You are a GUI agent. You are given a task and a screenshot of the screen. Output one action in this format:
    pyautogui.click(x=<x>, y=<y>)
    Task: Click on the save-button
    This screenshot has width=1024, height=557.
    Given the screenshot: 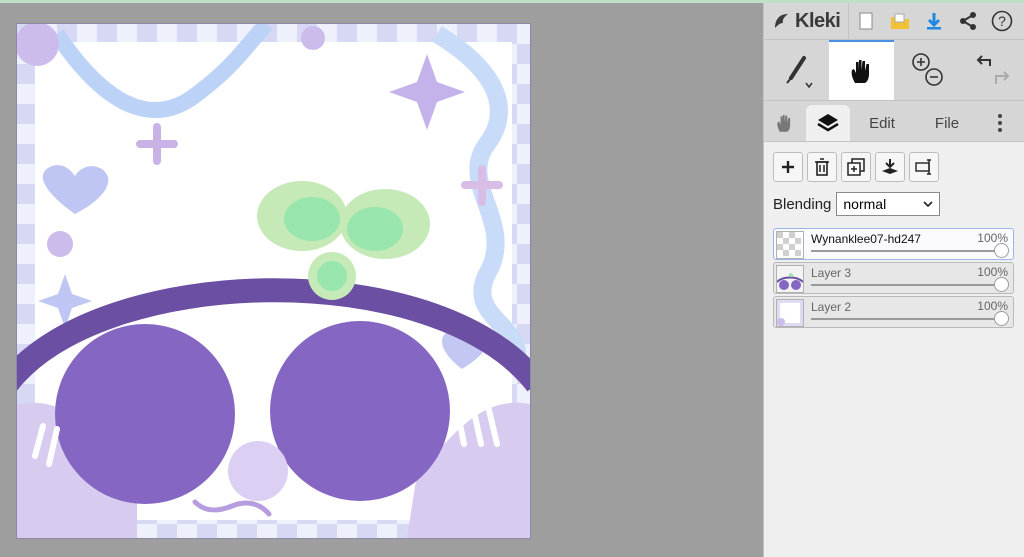 What is the action you would take?
    pyautogui.click(x=934, y=21)
    